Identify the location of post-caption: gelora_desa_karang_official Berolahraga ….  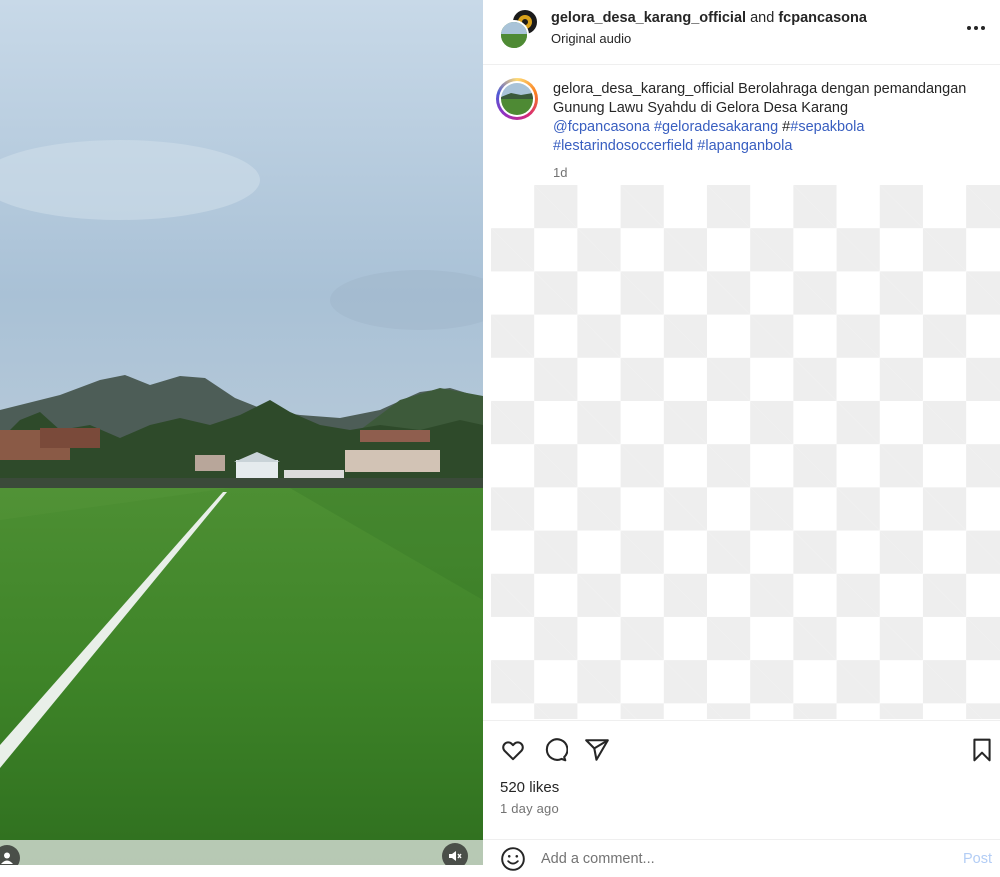
(763, 118).